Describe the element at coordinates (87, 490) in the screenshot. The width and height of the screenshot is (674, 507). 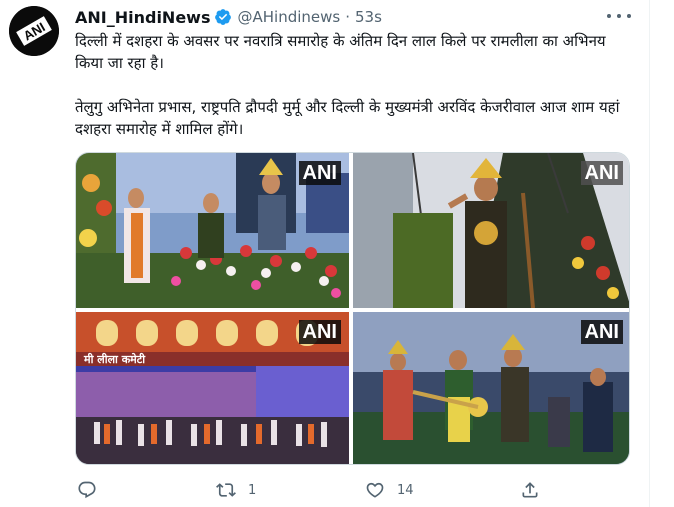
I see `reply-icon` at that location.